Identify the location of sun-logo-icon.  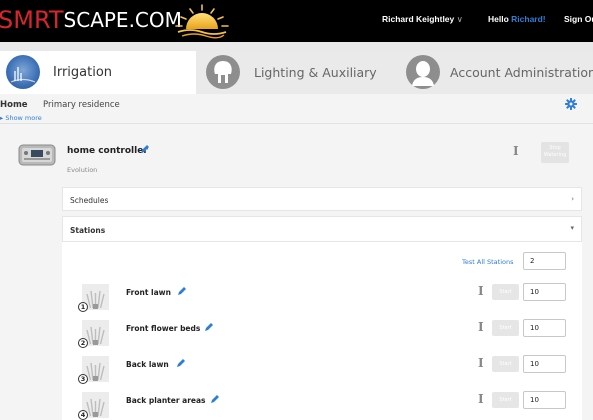
(202, 21).